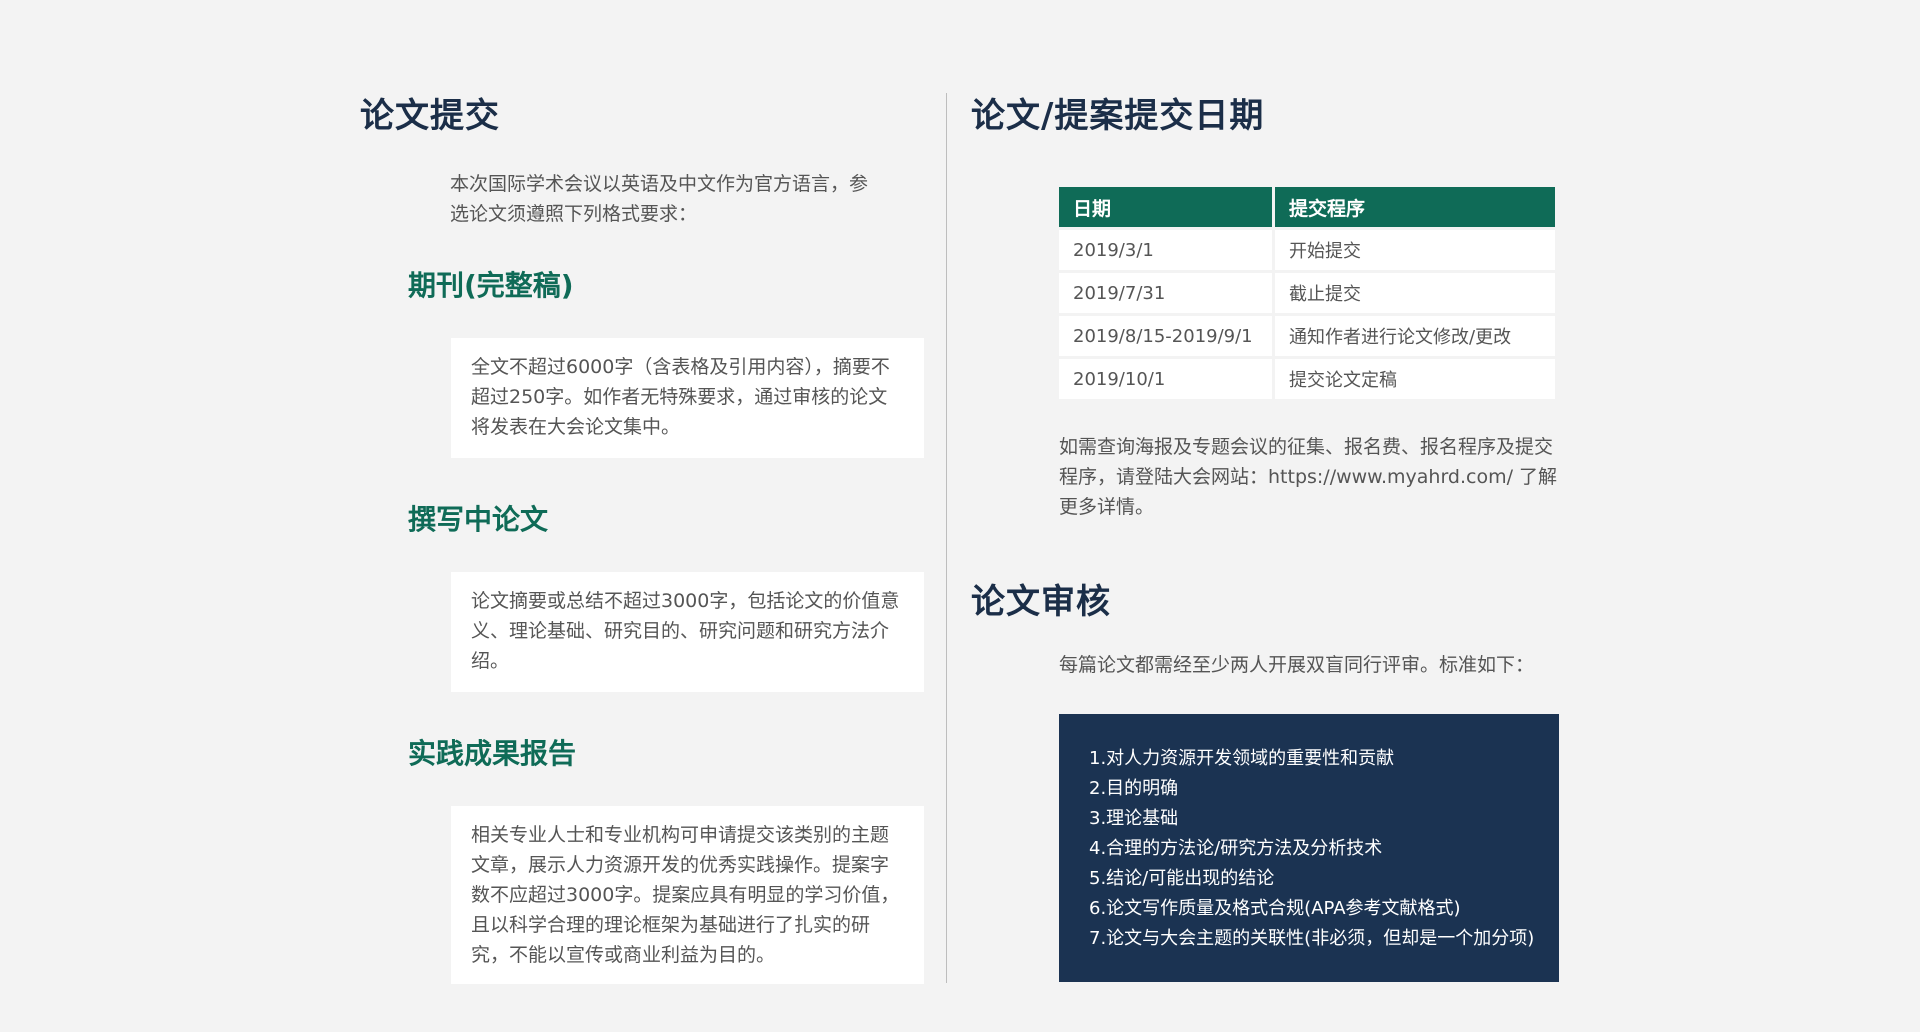 Image resolution: width=1920 pixels, height=1032 pixels. Describe the element at coordinates (1415, 293) in the screenshot. I see `table-cell-procedure: 截止提交` at that location.